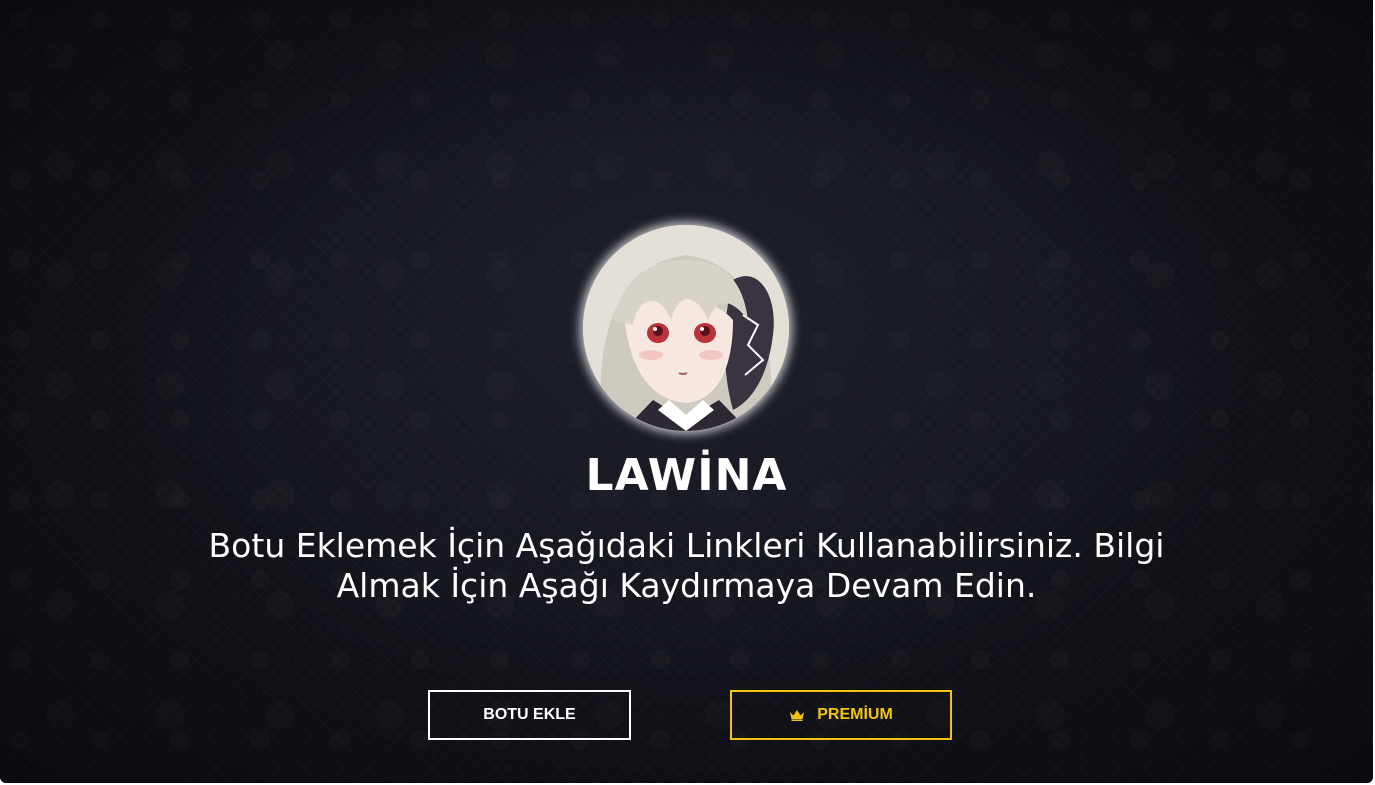 The width and height of the screenshot is (1375, 785). I want to click on bot-avatar, so click(686, 328).